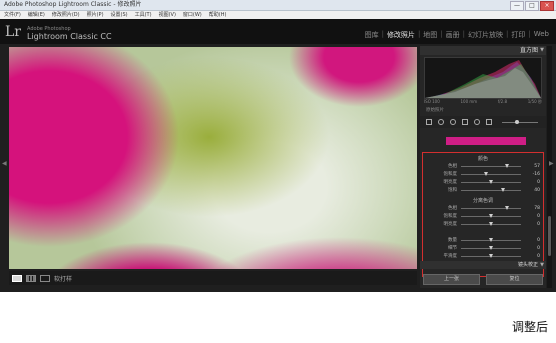 This screenshot has width=556, height=343. What do you see at coordinates (489, 122) in the screenshot?
I see `brush-icon` at bounding box center [489, 122].